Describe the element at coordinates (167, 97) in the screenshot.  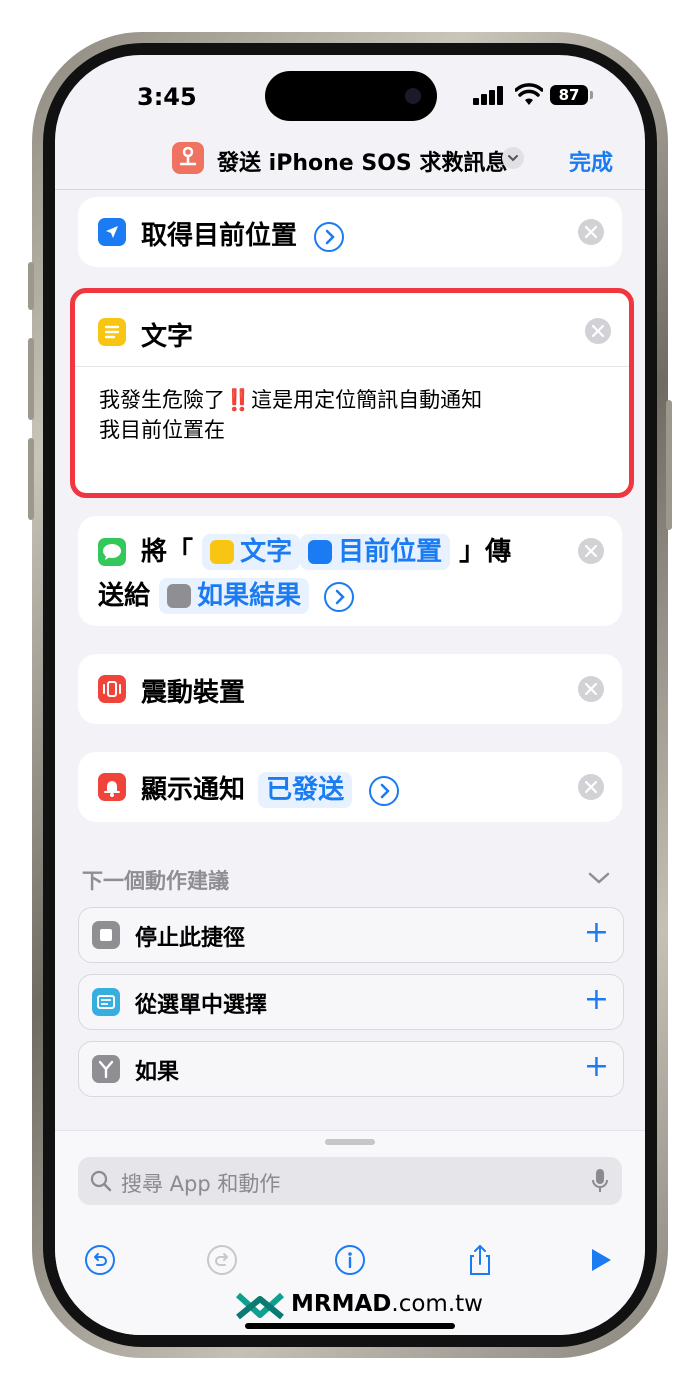
I see `status-time: 3:45` at that location.